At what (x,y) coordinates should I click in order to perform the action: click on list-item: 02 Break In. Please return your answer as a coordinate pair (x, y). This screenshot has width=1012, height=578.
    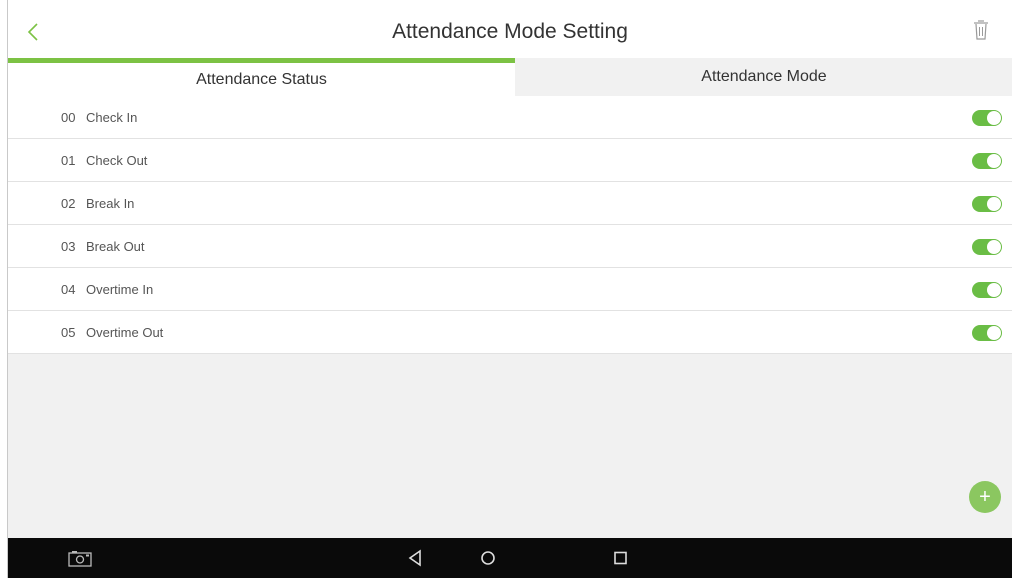
    Looking at the image, I should click on (510, 203).